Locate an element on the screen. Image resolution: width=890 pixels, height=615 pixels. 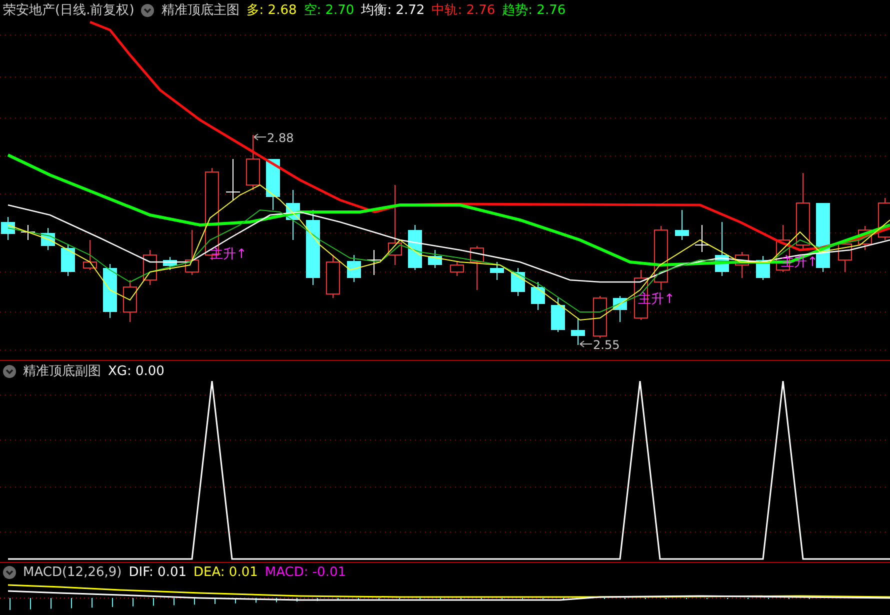
price-label: 2.55 is located at coordinates (606, 345).